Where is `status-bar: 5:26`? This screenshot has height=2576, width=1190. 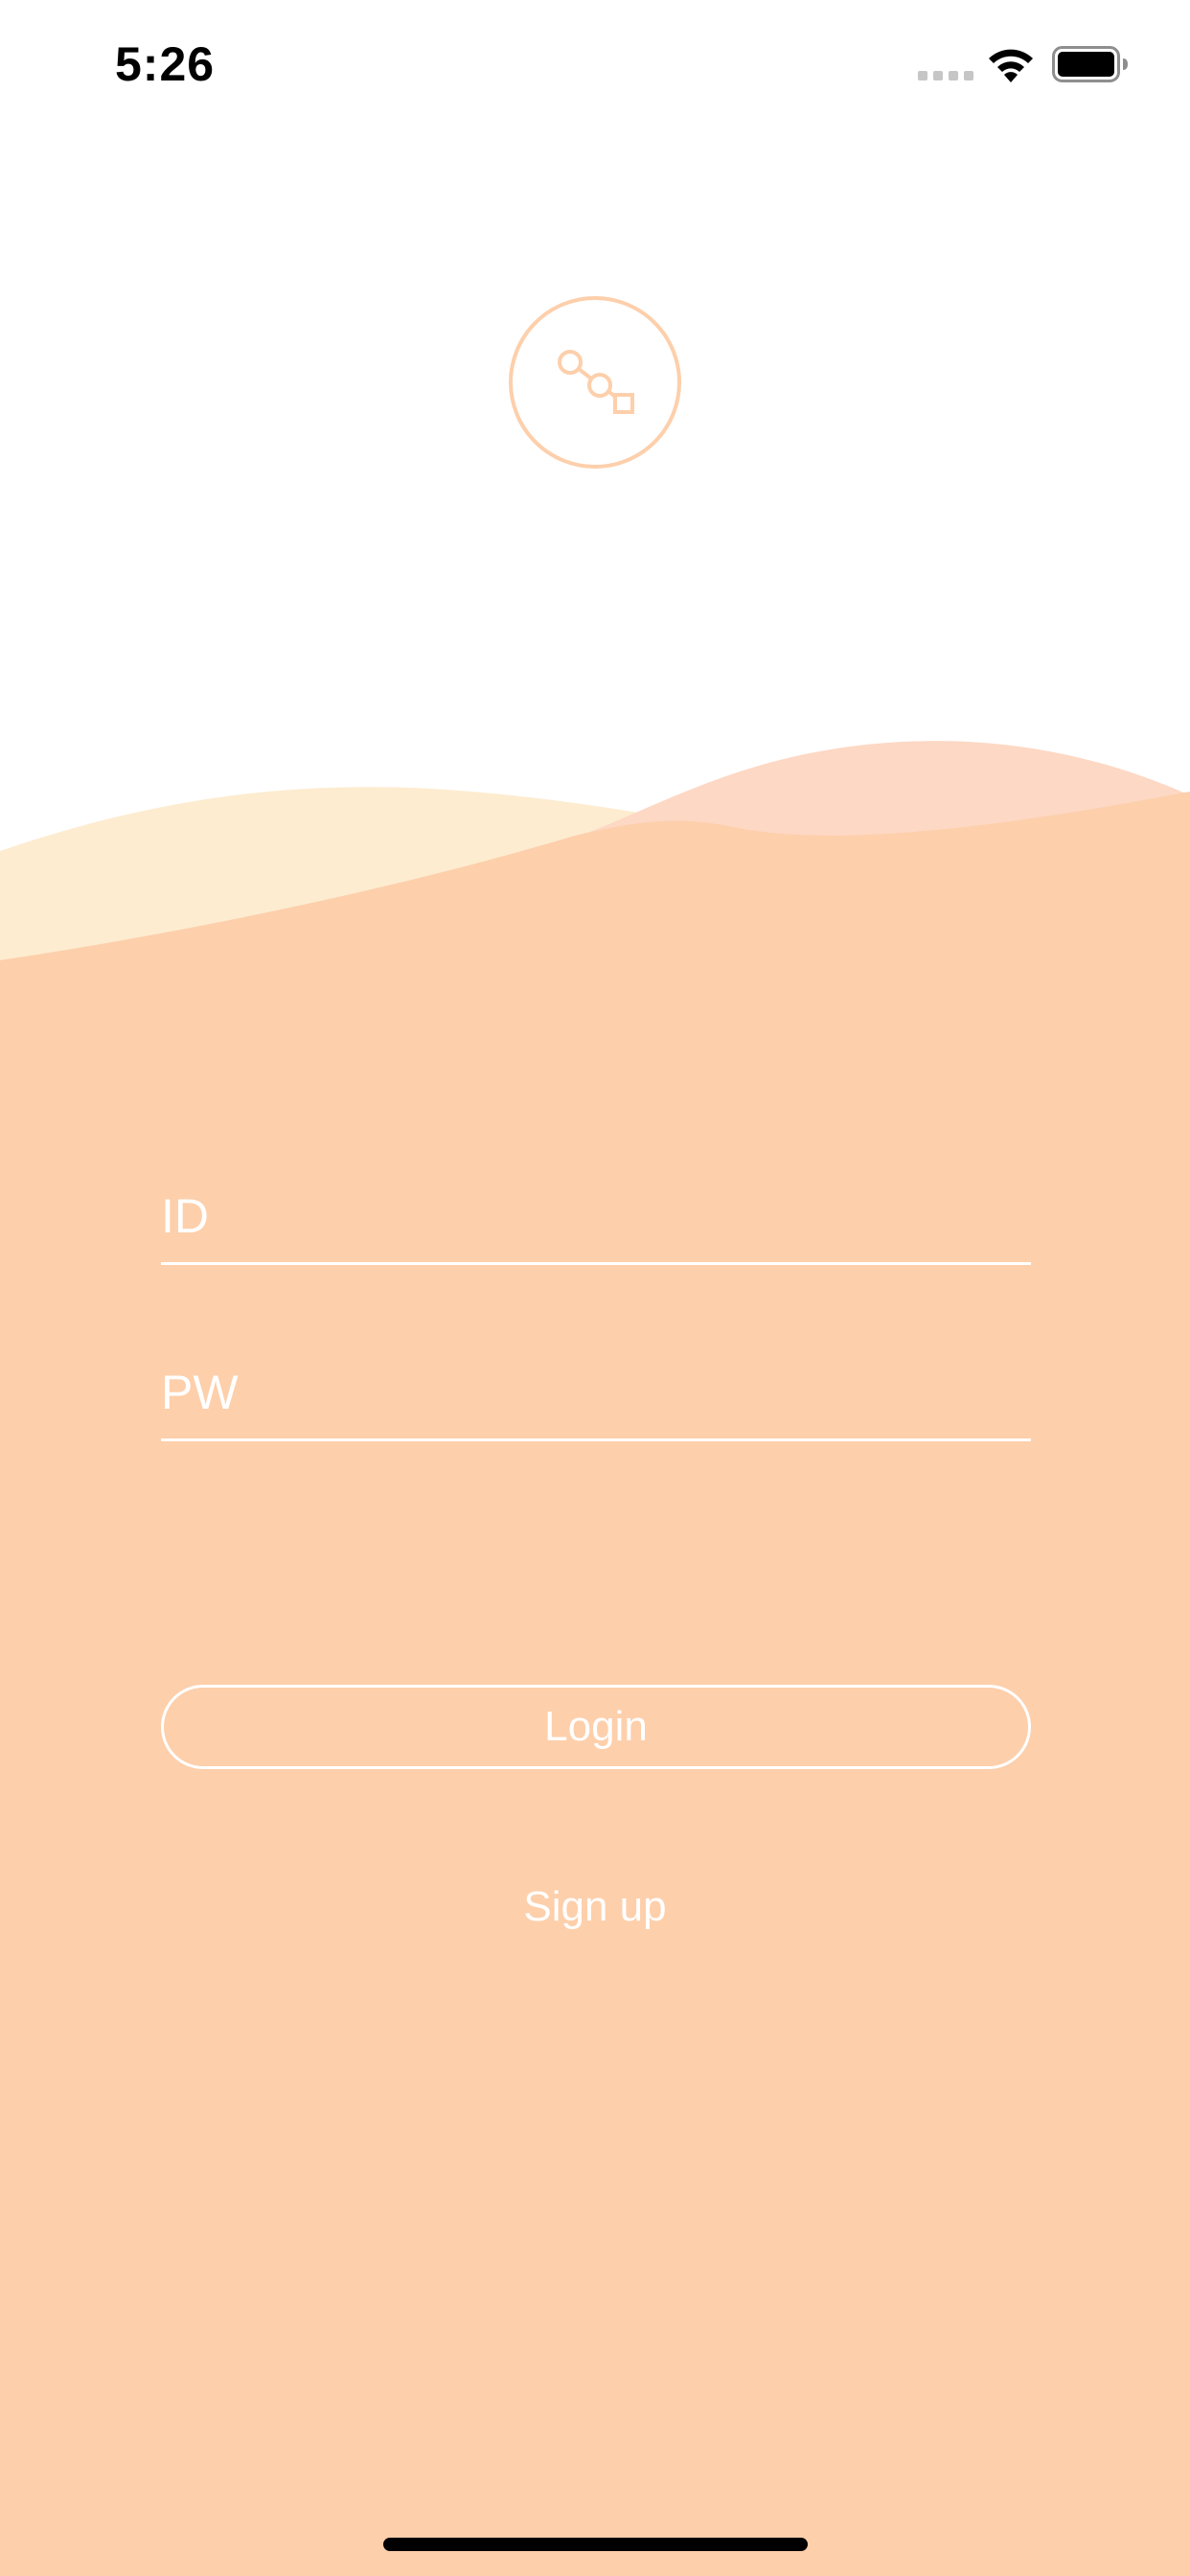 status-bar: 5:26 is located at coordinates (595, 63).